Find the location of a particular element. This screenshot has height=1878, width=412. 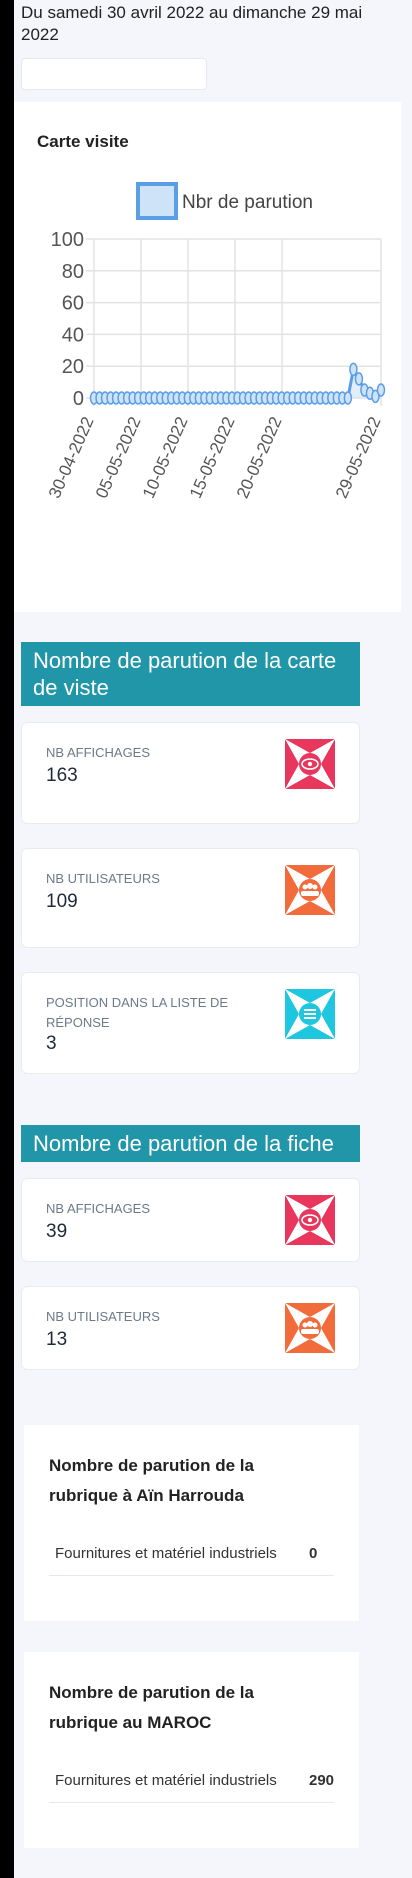

stat-value: 163 is located at coordinates (62, 775).